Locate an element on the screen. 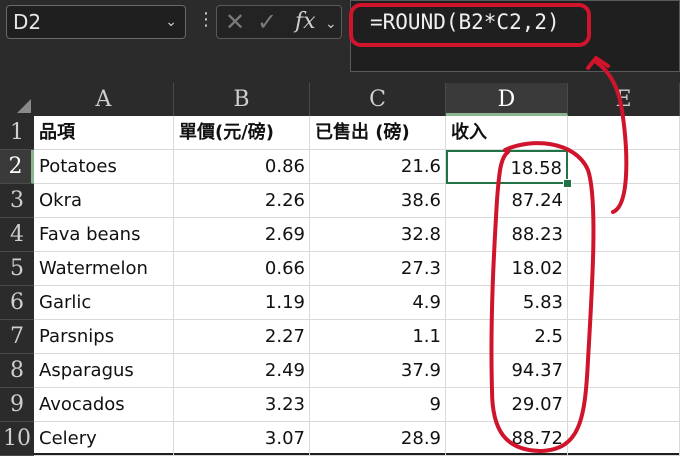 This screenshot has width=680, height=456. row-header-1: 1 is located at coordinates (17, 133).